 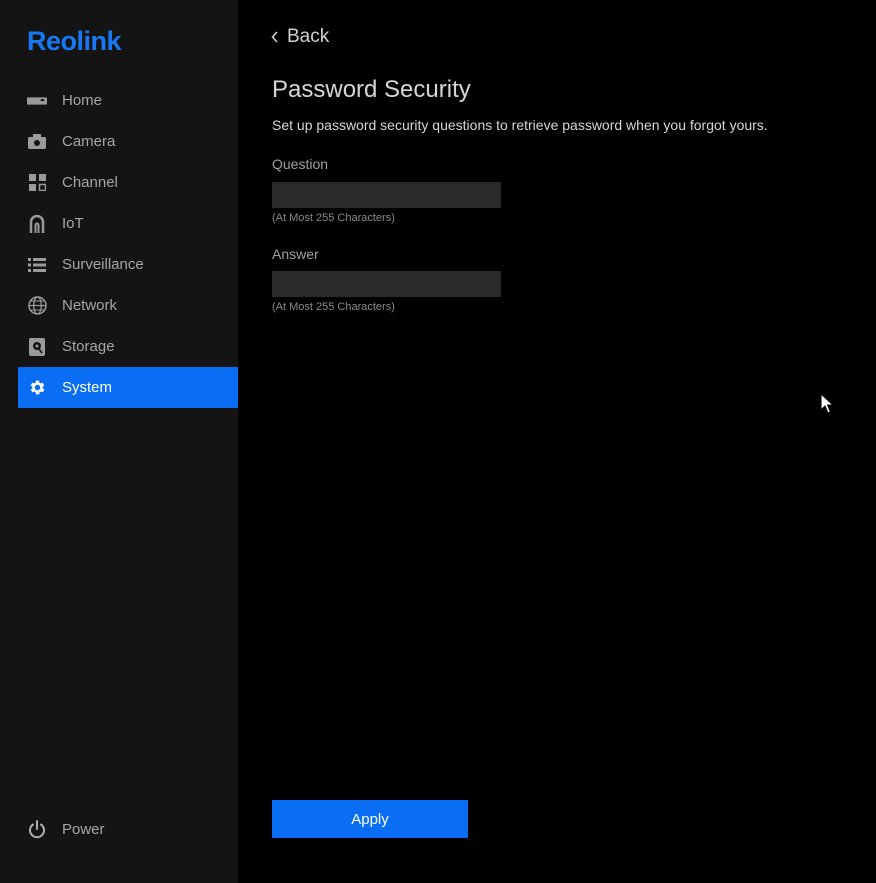 I want to click on storage-icon, so click(x=37, y=347).